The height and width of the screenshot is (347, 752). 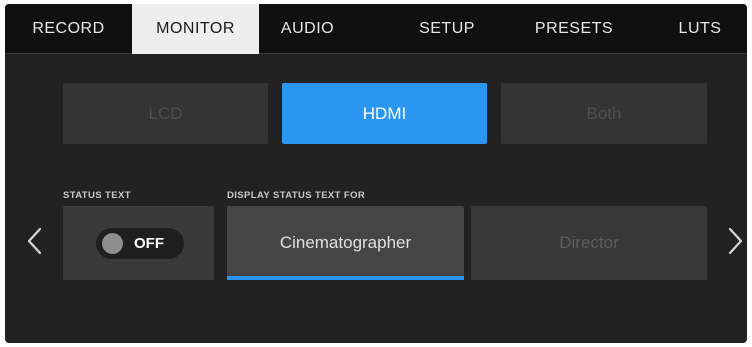 I want to click on cinematographer-option: Cinematographer, so click(x=345, y=243).